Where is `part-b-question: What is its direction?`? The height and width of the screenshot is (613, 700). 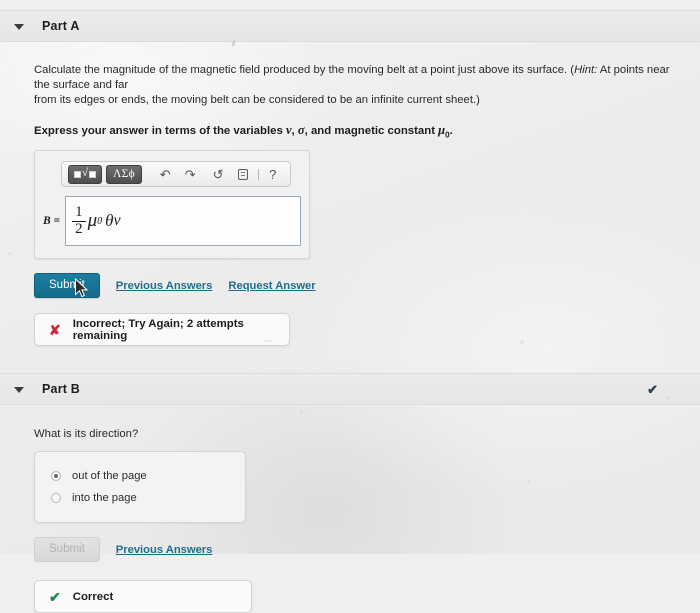
part-b-question: What is its direction? is located at coordinates (86, 434).